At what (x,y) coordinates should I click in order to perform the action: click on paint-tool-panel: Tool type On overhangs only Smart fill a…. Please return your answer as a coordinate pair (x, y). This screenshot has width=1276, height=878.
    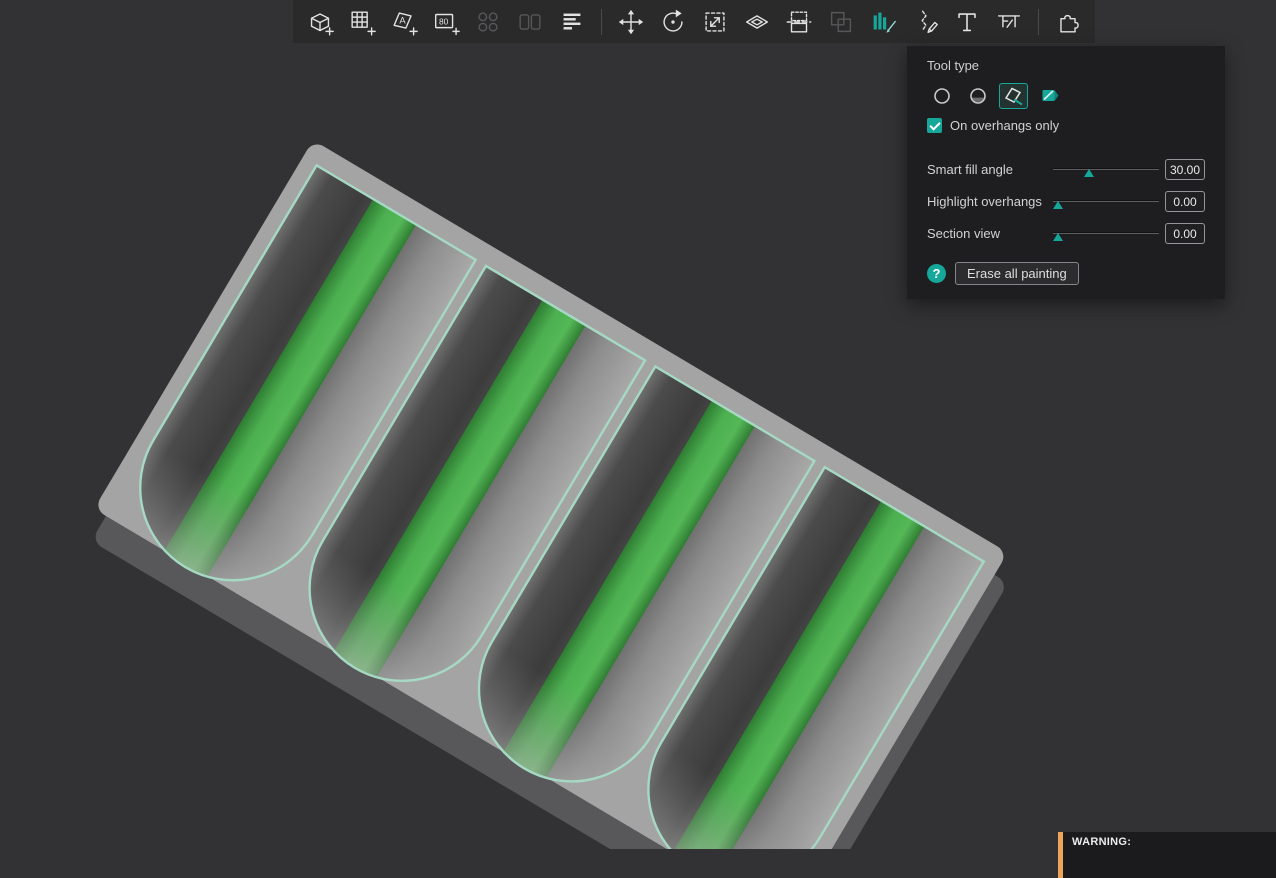
    Looking at the image, I should click on (1066, 172).